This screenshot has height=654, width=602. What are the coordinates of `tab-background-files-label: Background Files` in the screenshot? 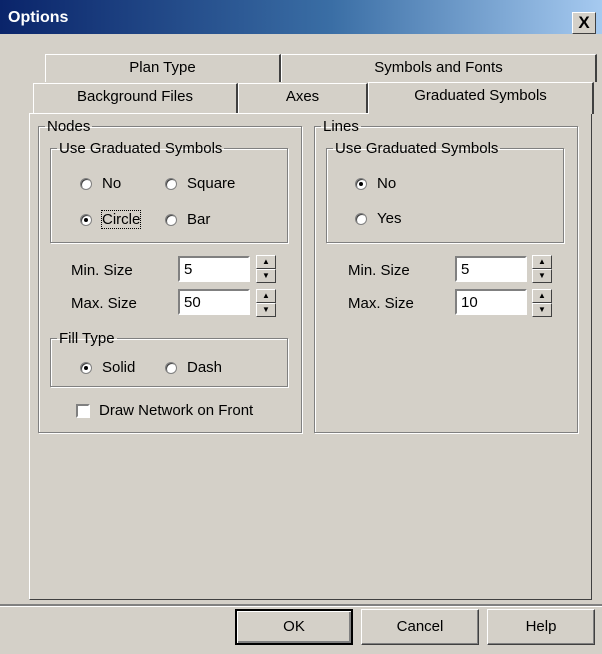 It's located at (135, 96).